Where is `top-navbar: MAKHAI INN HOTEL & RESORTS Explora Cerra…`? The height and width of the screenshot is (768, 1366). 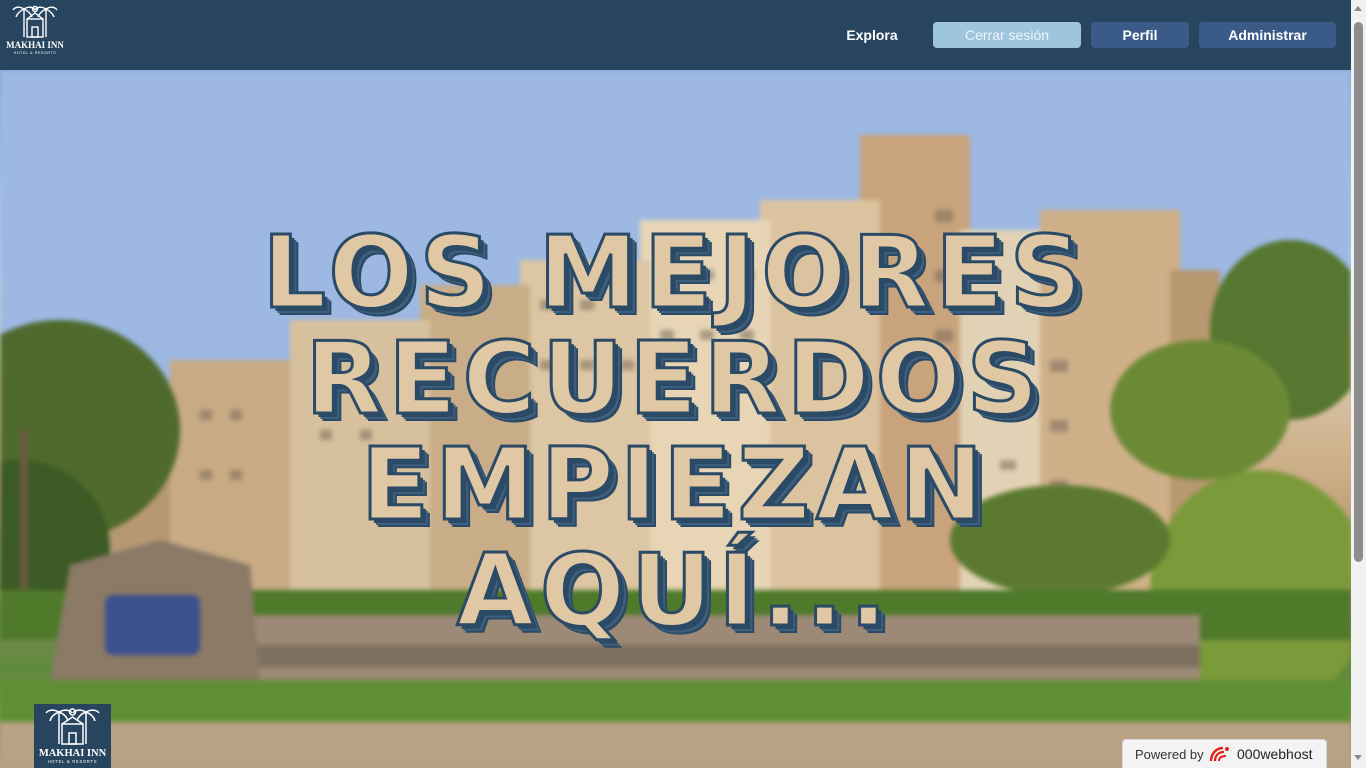
top-navbar: MAKHAI INN HOTEL & RESORTS Explora Cerra… is located at coordinates (675, 35).